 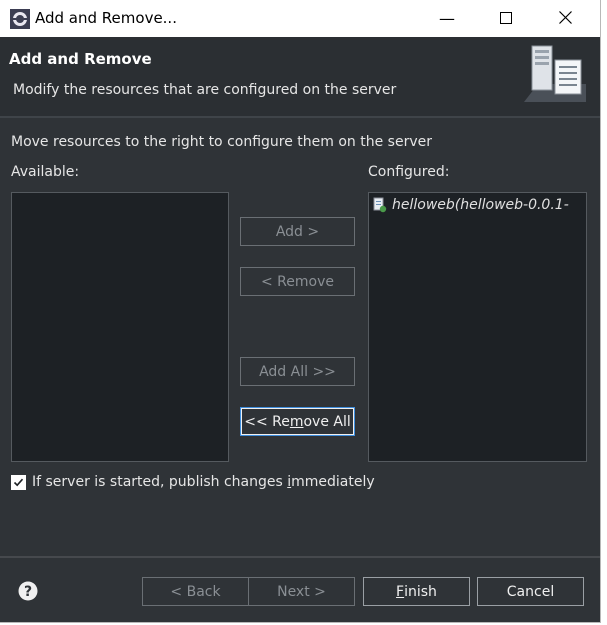 I want to click on page-title: Add and Remove, so click(x=80, y=59).